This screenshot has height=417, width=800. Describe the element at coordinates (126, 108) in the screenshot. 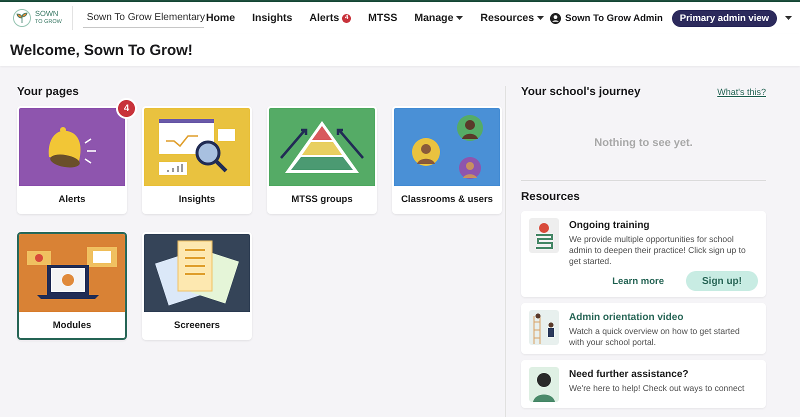

I see `alert-count-badge: 4` at that location.